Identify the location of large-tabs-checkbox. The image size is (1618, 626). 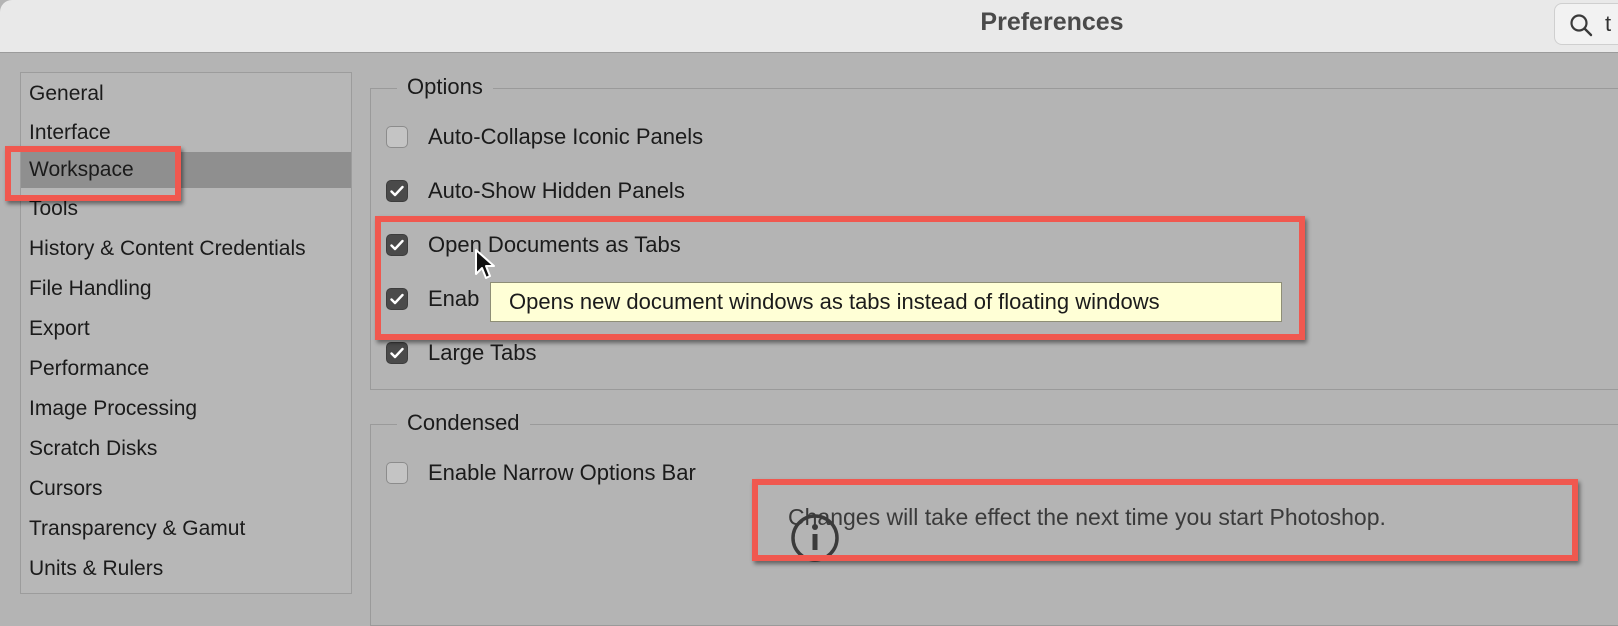
(397, 353).